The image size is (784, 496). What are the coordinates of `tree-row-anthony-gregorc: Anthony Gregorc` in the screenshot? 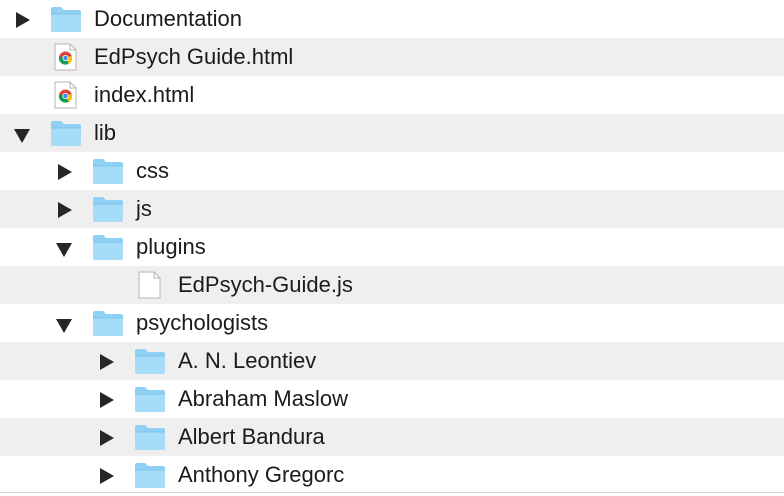 It's located at (392, 475).